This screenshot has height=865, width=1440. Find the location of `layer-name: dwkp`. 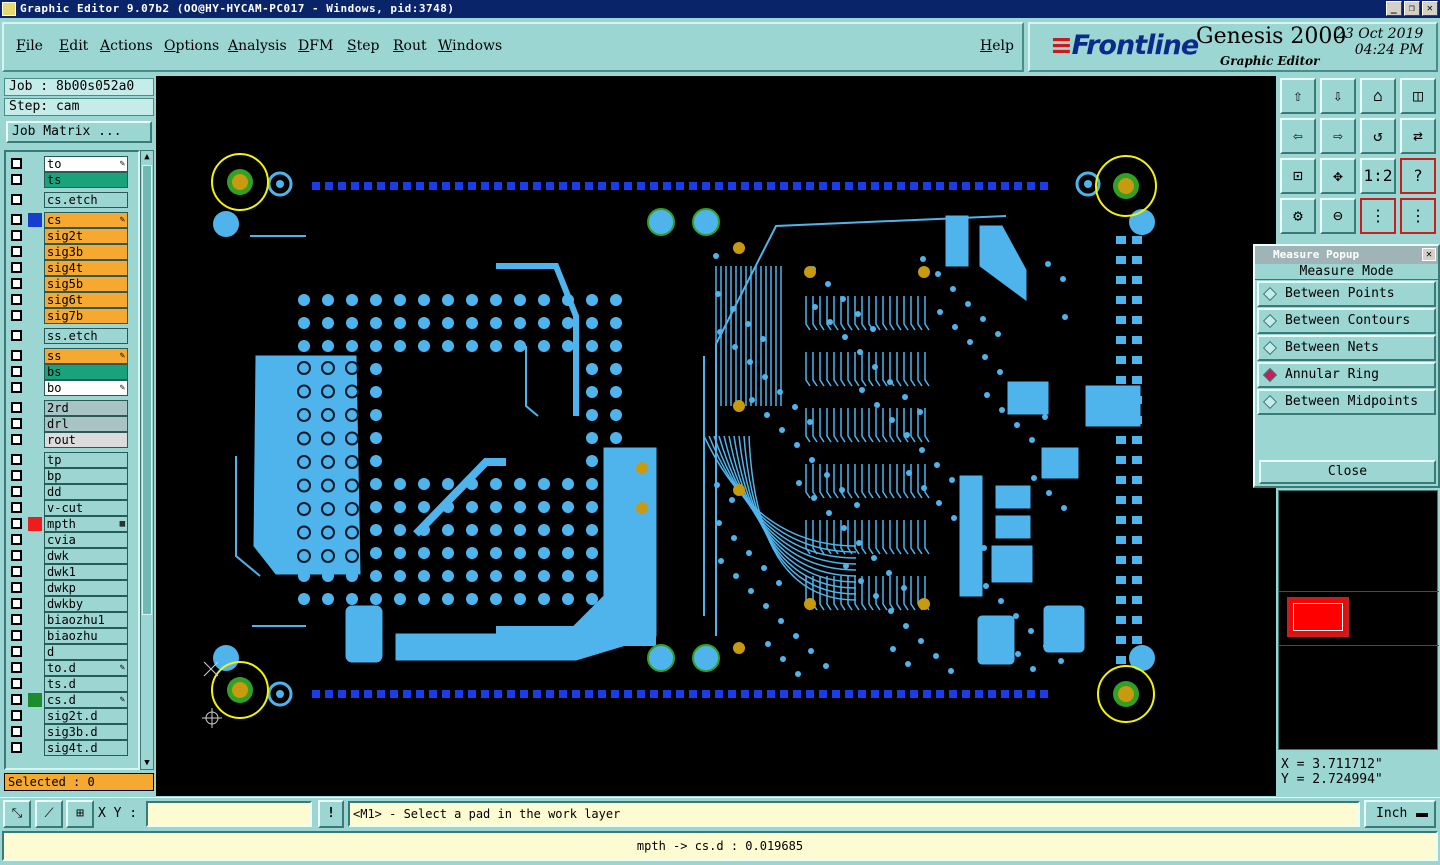

layer-name: dwkp is located at coordinates (86, 588).